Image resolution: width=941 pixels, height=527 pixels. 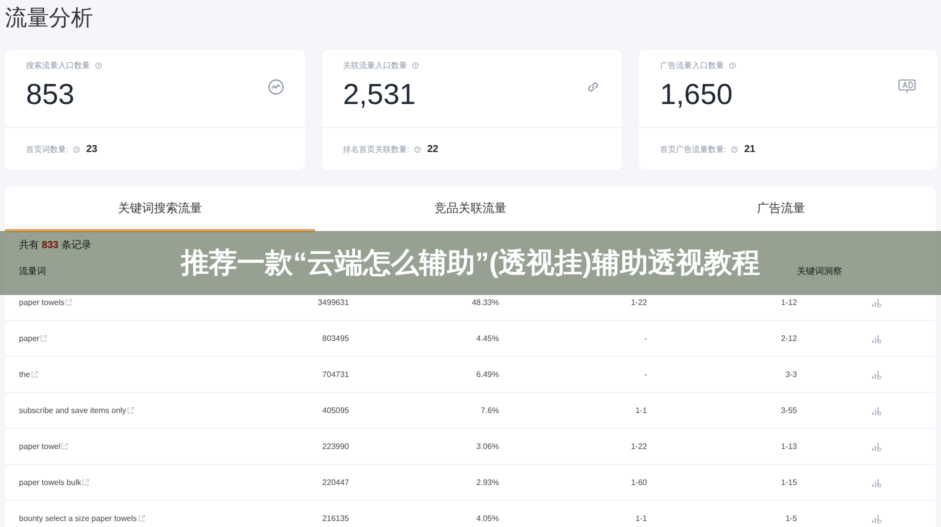 I want to click on stat-value: 1,650, so click(x=696, y=95).